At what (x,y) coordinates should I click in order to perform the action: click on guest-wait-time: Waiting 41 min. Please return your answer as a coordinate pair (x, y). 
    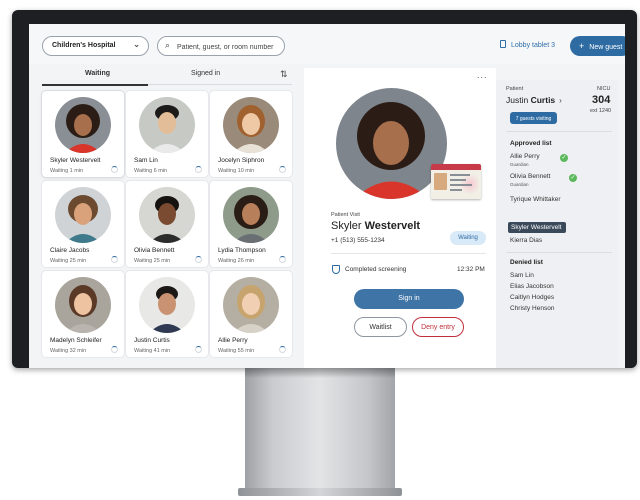
    Looking at the image, I should click on (152, 351).